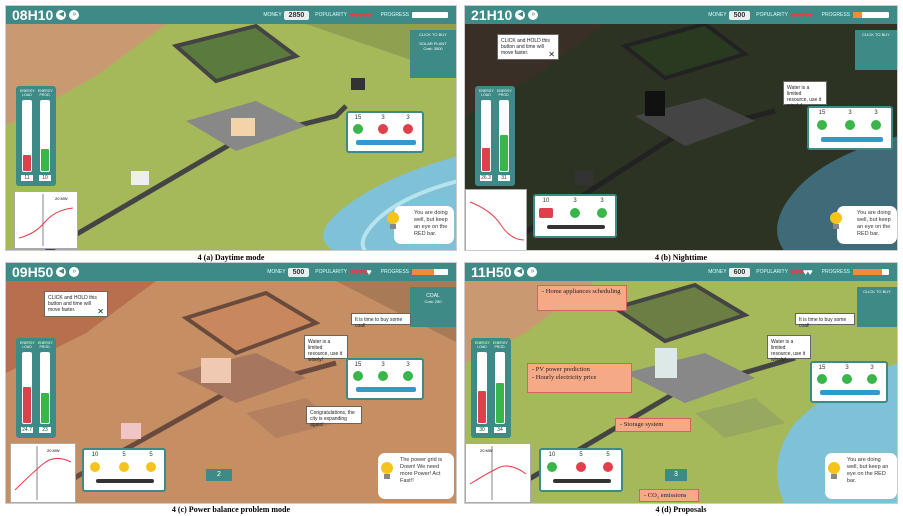 This screenshot has height=516, width=903. I want to click on clock: 21H10, so click(492, 15).